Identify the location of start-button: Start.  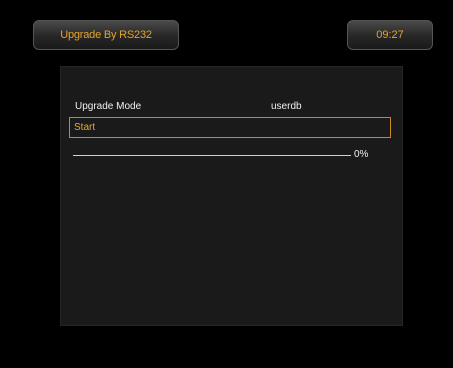
(230, 127).